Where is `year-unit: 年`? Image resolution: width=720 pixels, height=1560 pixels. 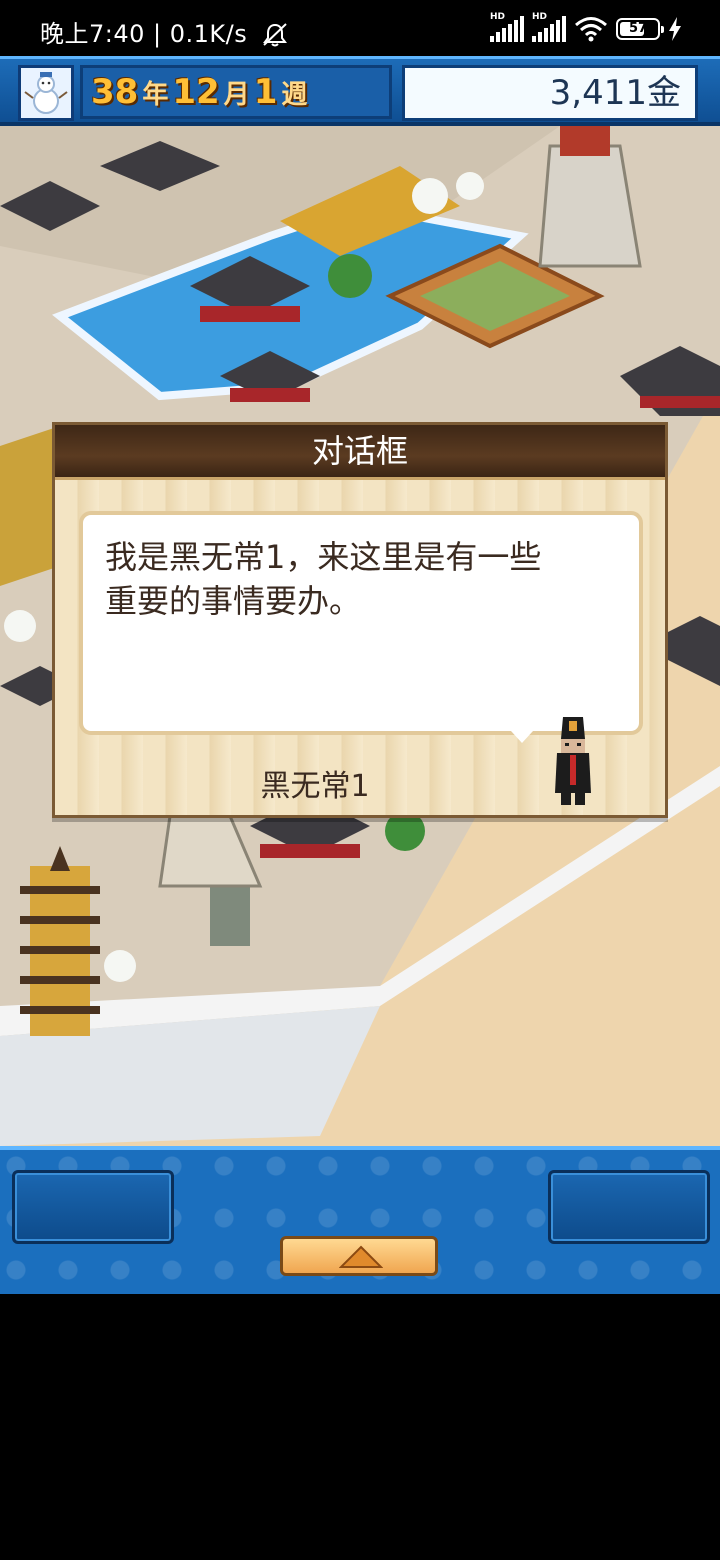 year-unit: 年 is located at coordinates (155, 94).